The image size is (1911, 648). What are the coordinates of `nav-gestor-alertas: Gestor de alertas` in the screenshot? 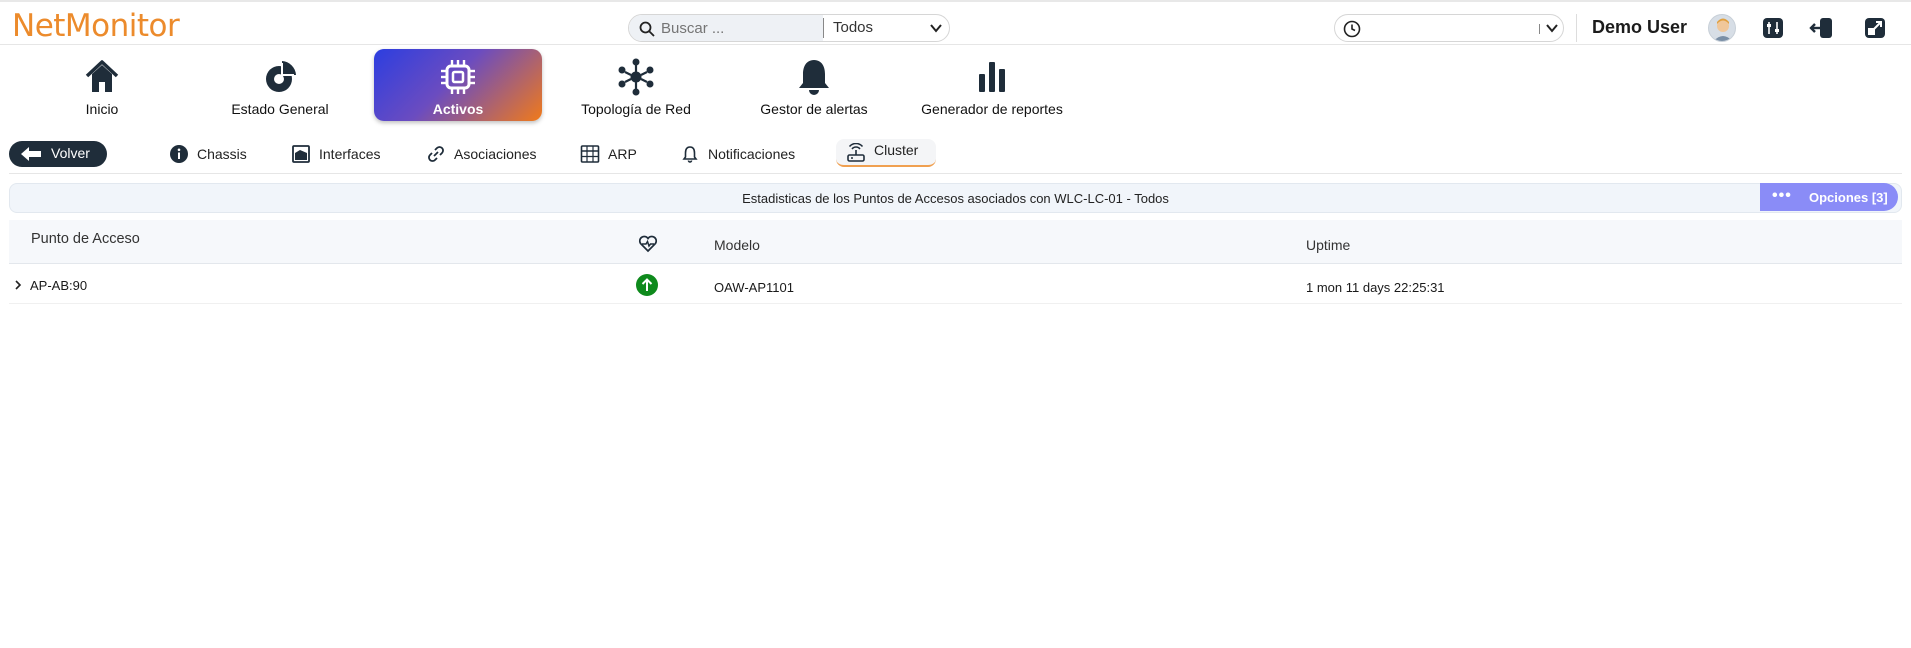 It's located at (814, 85).